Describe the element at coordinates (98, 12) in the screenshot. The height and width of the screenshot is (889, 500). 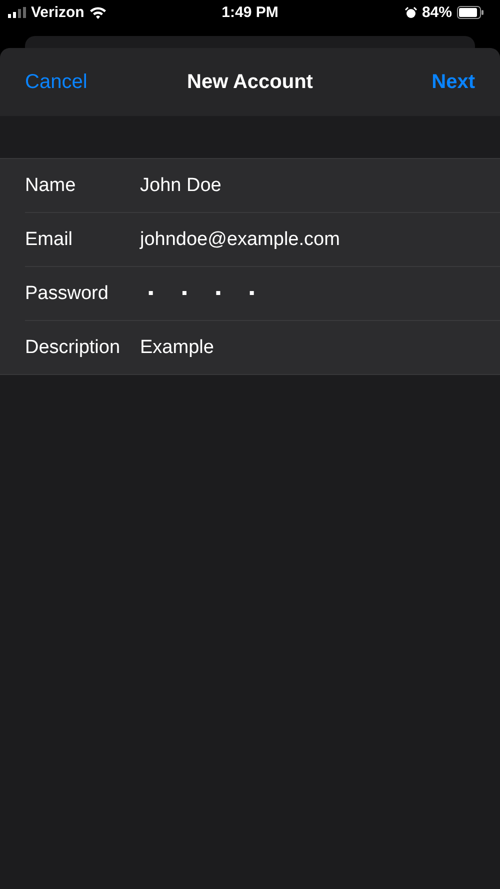
I see `wifi-icon` at that location.